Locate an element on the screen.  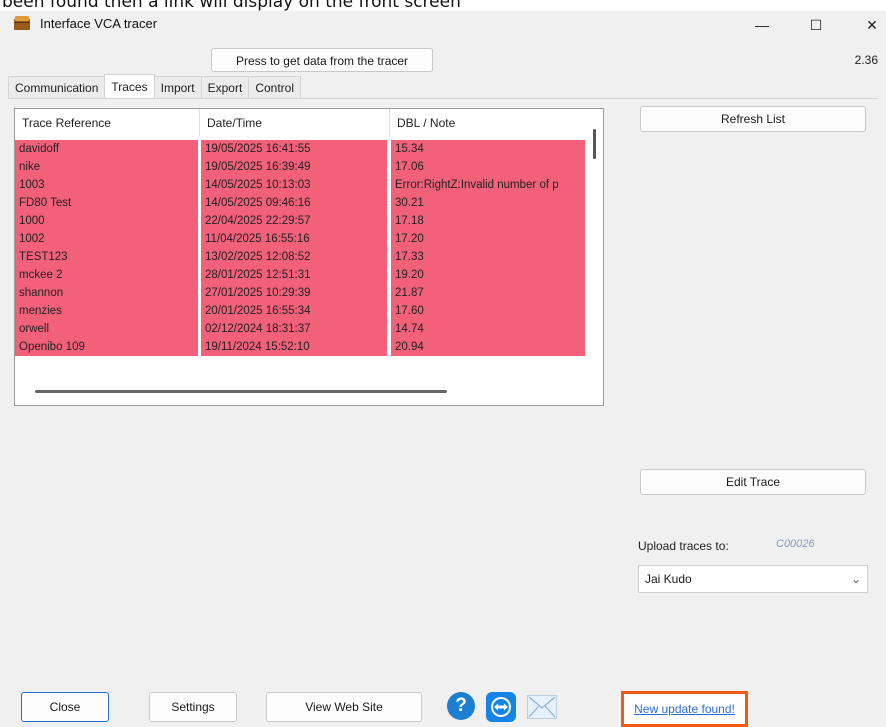
table-row: mckee 2 28/01/2025 12:51:31 19.20 is located at coordinates (300, 275).